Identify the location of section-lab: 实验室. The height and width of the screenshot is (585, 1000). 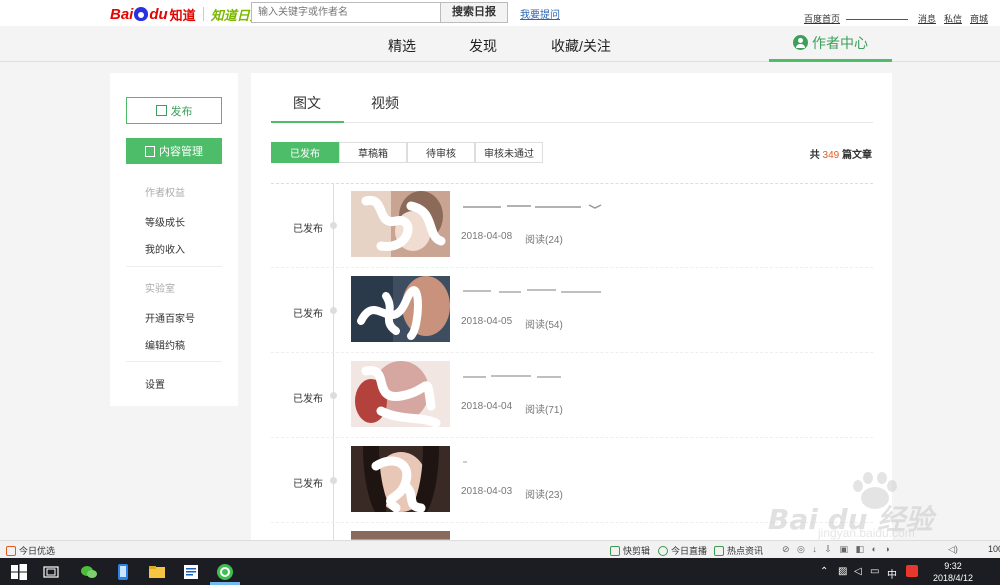
(160, 289).